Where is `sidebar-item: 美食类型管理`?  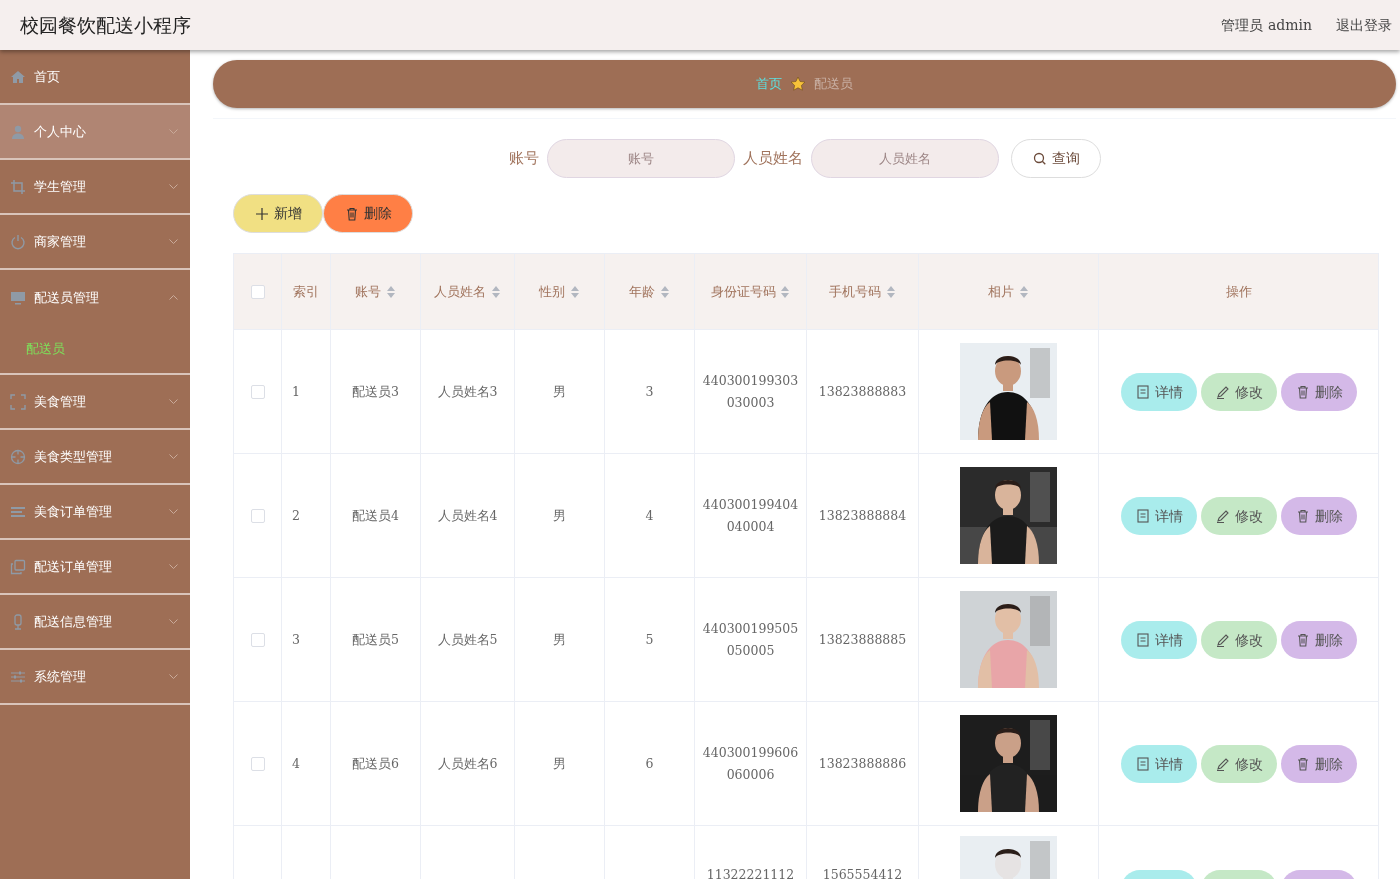
sidebar-item: 美食类型管理 is located at coordinates (95, 457).